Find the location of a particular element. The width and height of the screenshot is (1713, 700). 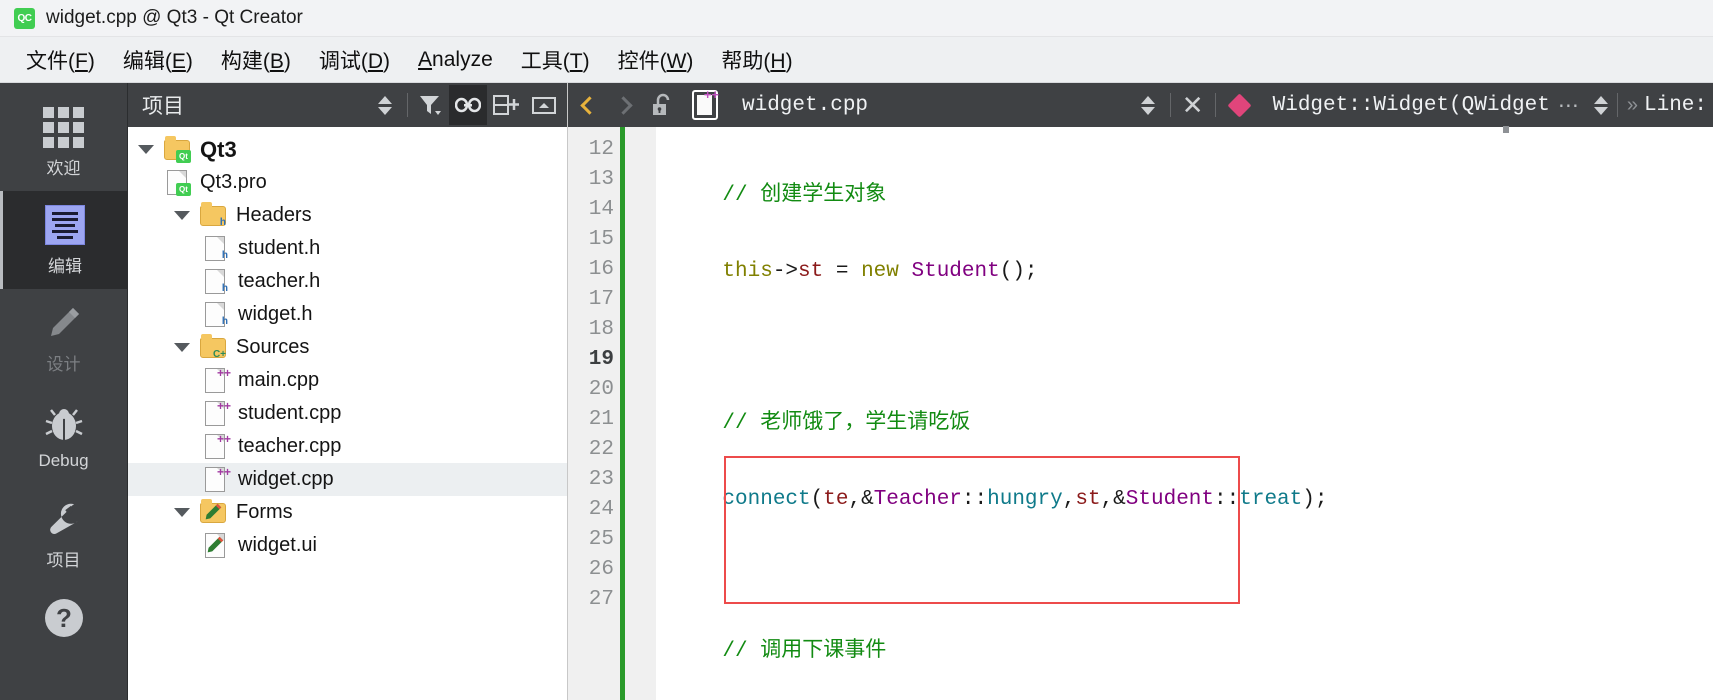

pencil-overlay-icon is located at coordinates (213, 511).